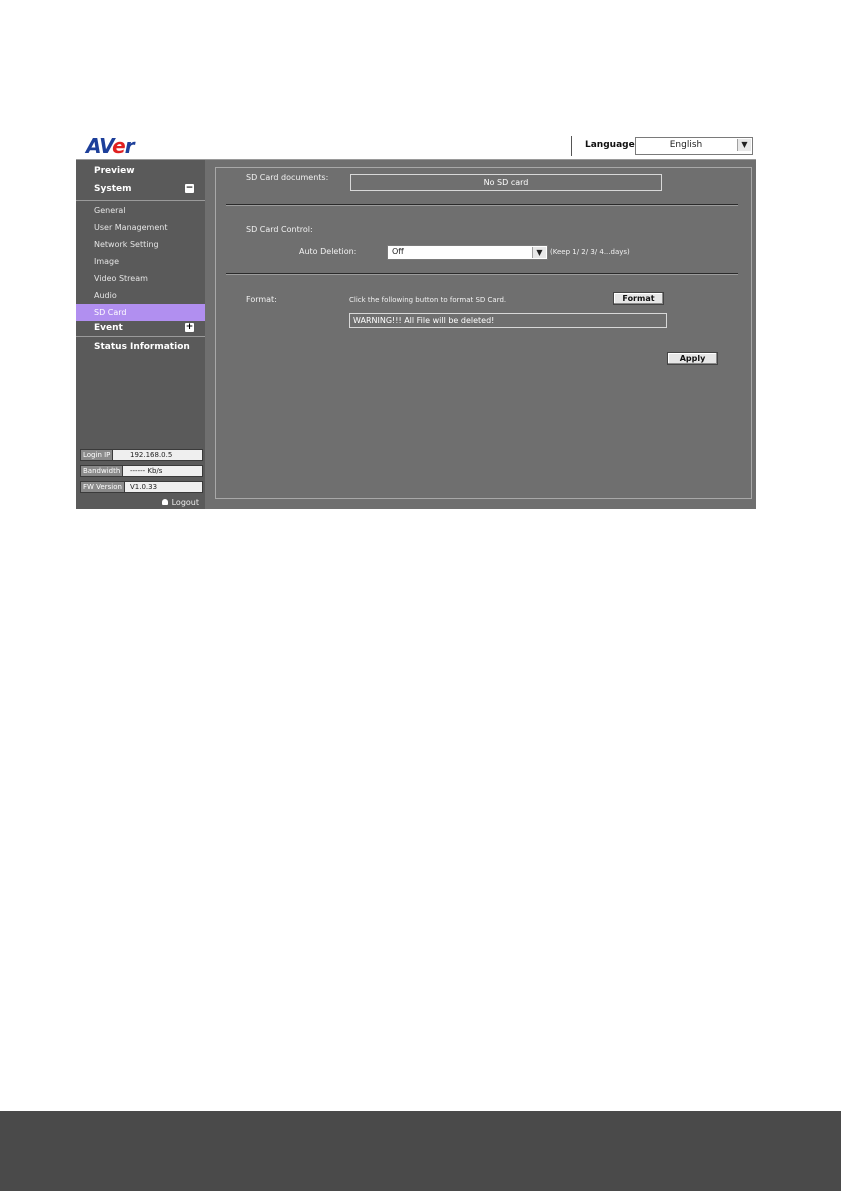 This screenshot has height=1191, width=841. What do you see at coordinates (189, 188) in the screenshot?
I see `collapse-icon: −` at bounding box center [189, 188].